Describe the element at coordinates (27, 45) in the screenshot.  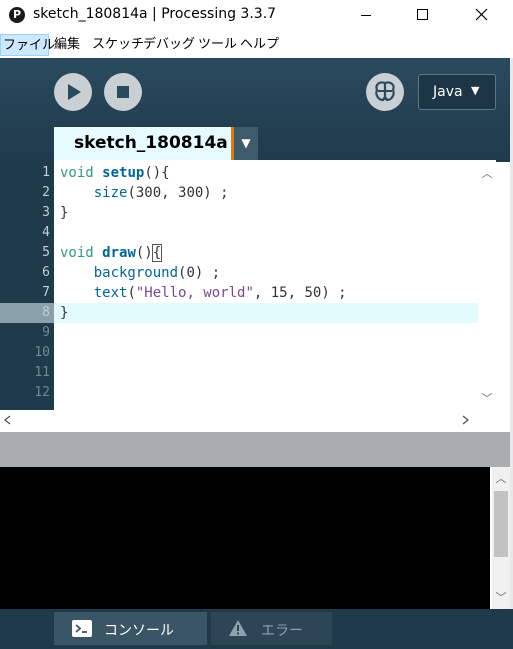
I see `menu-file: ファイル` at that location.